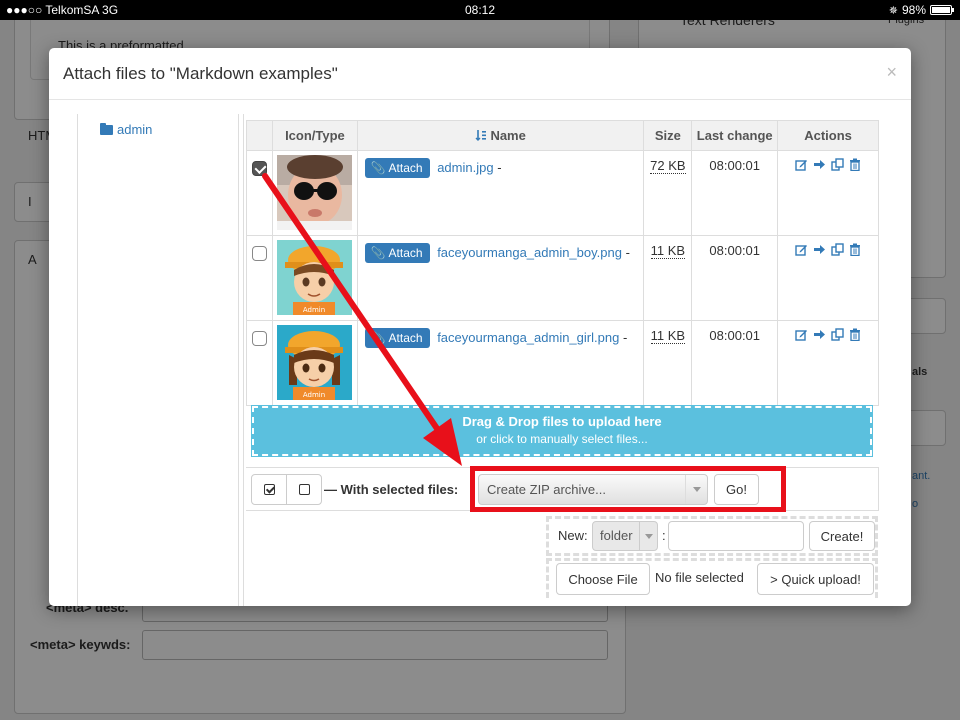 The image size is (960, 720). Describe the element at coordinates (668, 193) in the screenshot. I see `file-size-cell: 72 KB` at that location.